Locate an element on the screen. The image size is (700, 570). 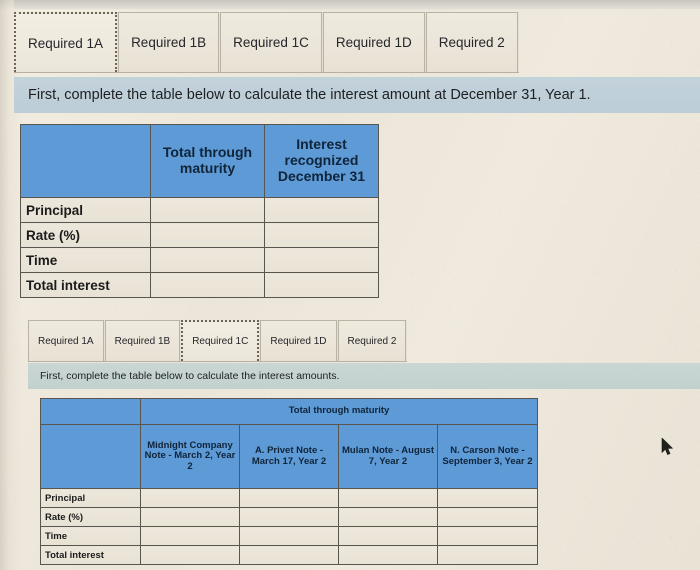
tab-required-2-secondary: Required 2 is located at coordinates (372, 340).